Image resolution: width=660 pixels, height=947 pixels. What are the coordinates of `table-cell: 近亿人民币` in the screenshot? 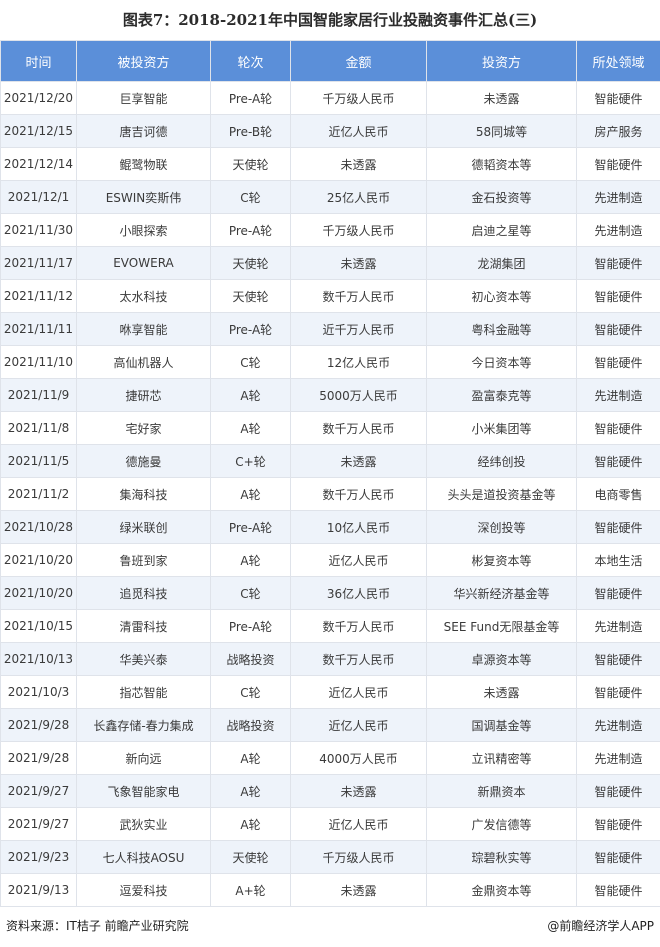 It's located at (358, 560).